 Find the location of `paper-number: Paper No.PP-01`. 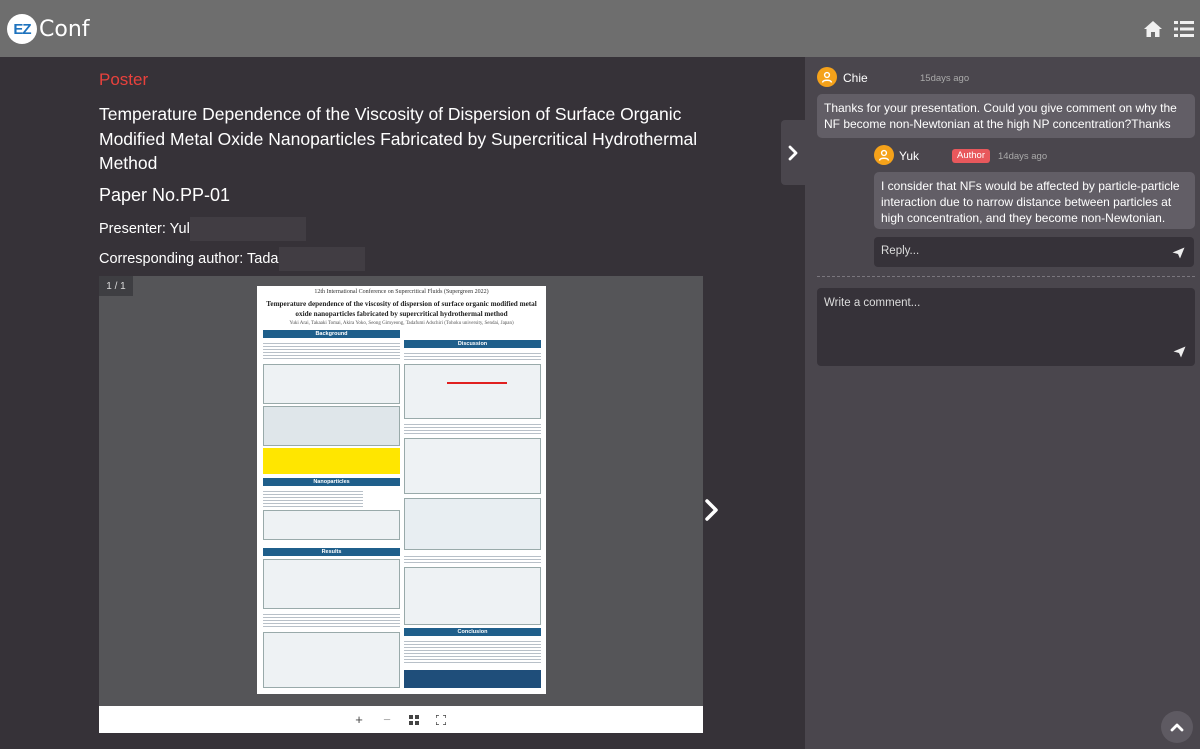

paper-number: Paper No.PP-01 is located at coordinates (165, 195).